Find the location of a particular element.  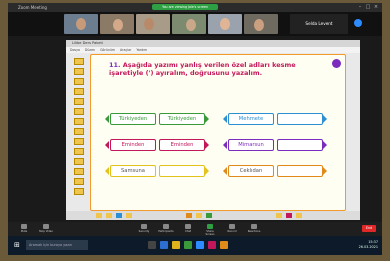

participants-button: Participants is located at coordinates (166, 228).